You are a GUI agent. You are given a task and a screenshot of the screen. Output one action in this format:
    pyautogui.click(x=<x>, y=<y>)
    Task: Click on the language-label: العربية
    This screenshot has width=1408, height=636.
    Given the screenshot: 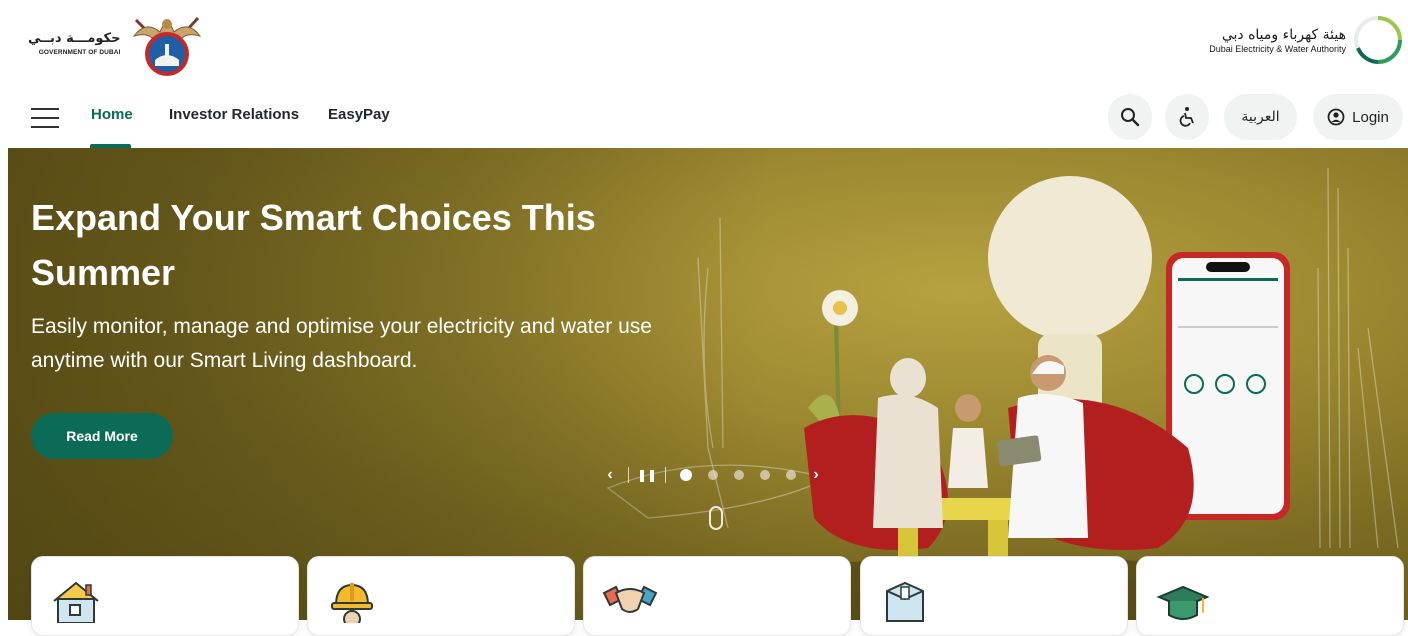 What is the action you would take?
    pyautogui.click(x=1260, y=117)
    